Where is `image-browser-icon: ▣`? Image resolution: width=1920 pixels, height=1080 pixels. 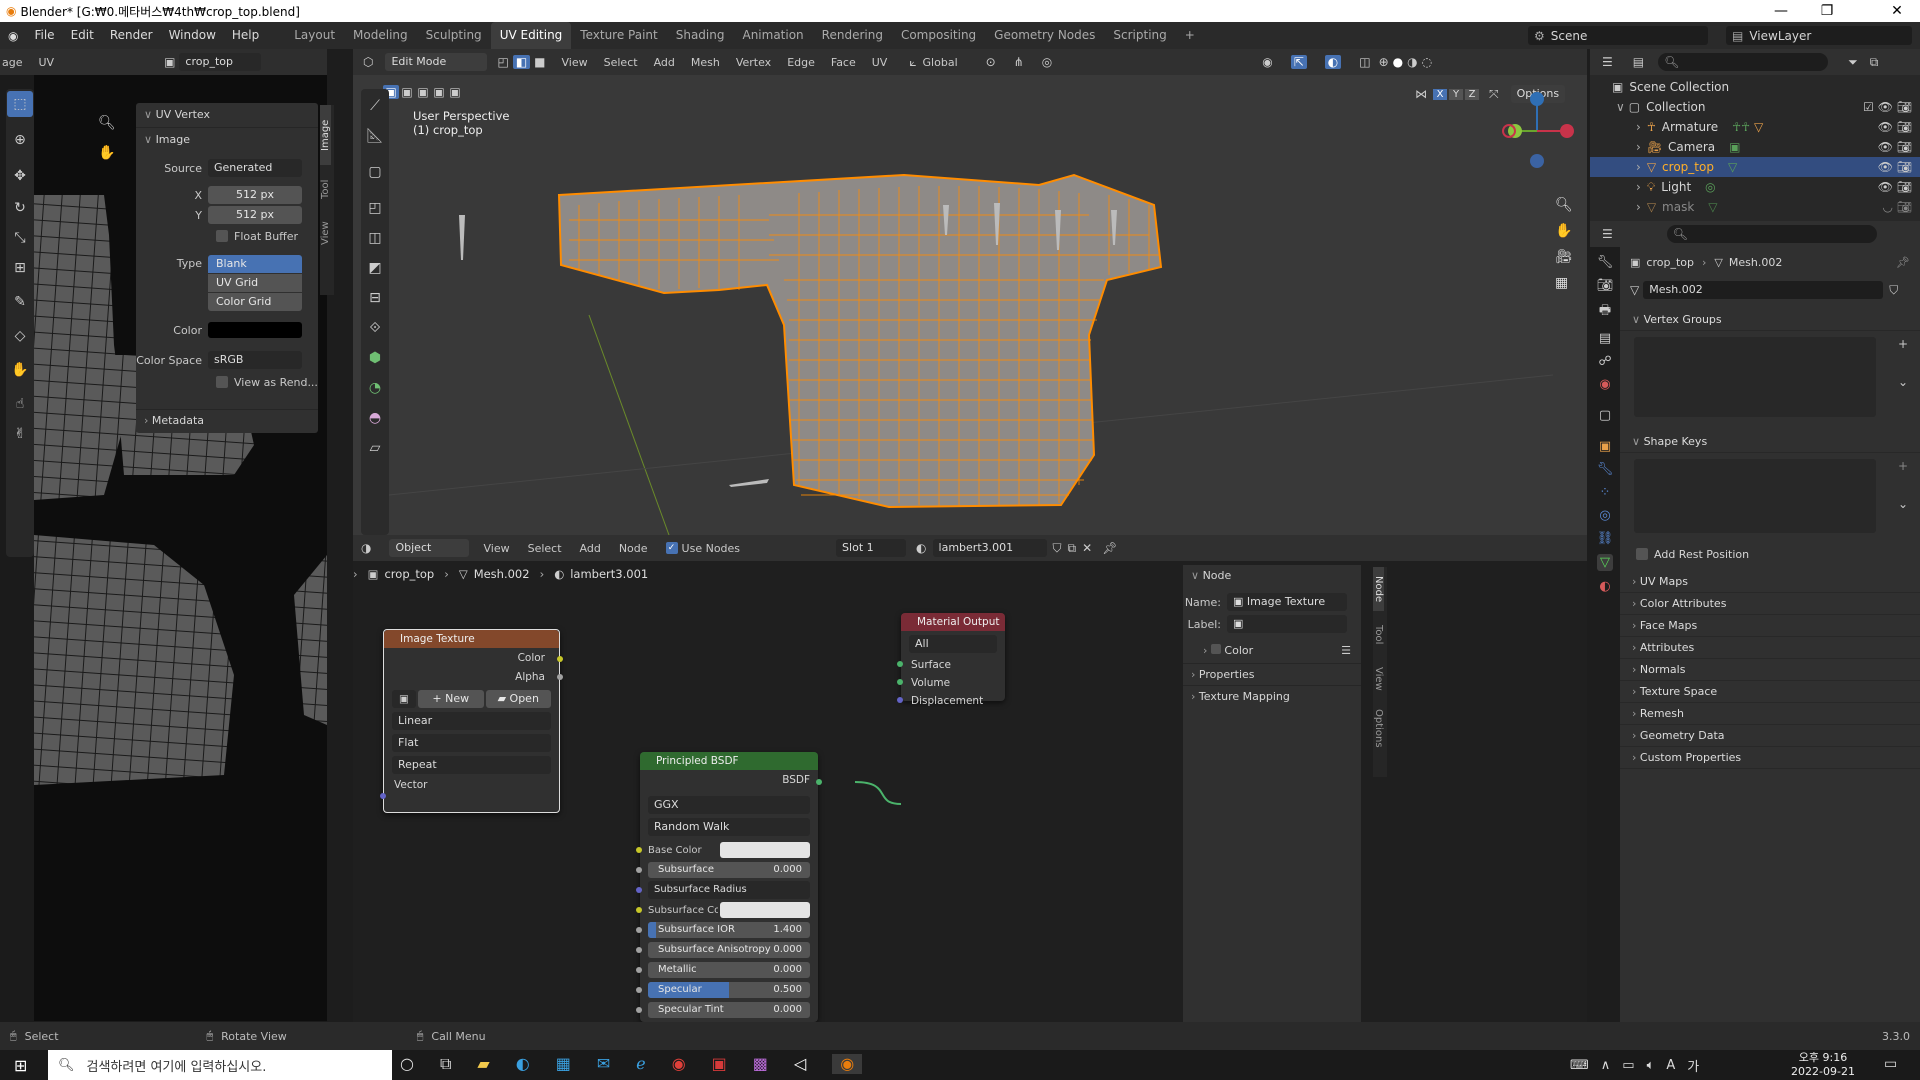
image-browser-icon: ▣ is located at coordinates (404, 699).